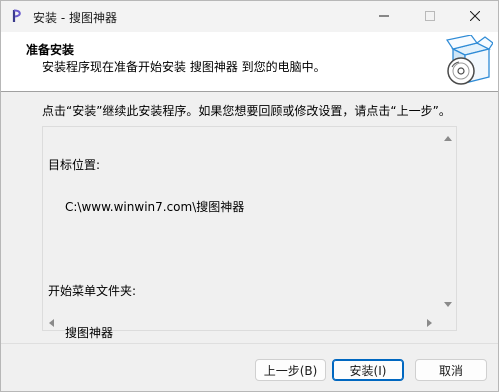 The width and height of the screenshot is (499, 392). Describe the element at coordinates (51, 323) in the screenshot. I see `scroll-left-icon` at that location.